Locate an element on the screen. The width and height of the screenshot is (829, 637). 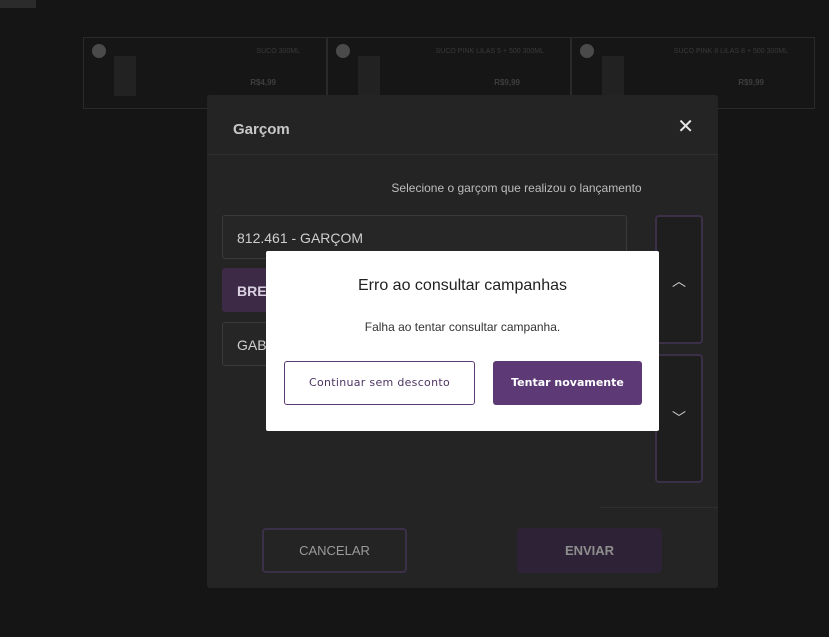
chevron-up-icon: ︿ is located at coordinates (679, 281).